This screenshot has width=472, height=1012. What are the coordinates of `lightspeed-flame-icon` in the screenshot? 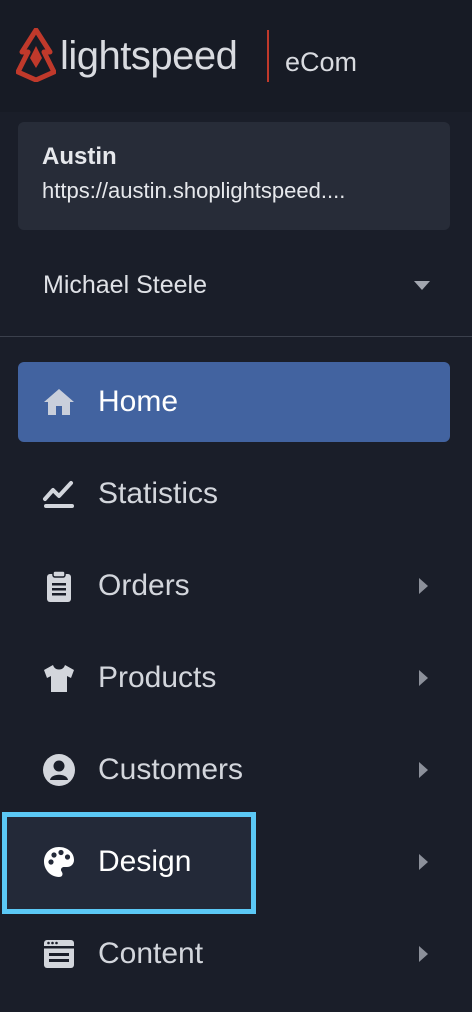 It's located at (36, 55).